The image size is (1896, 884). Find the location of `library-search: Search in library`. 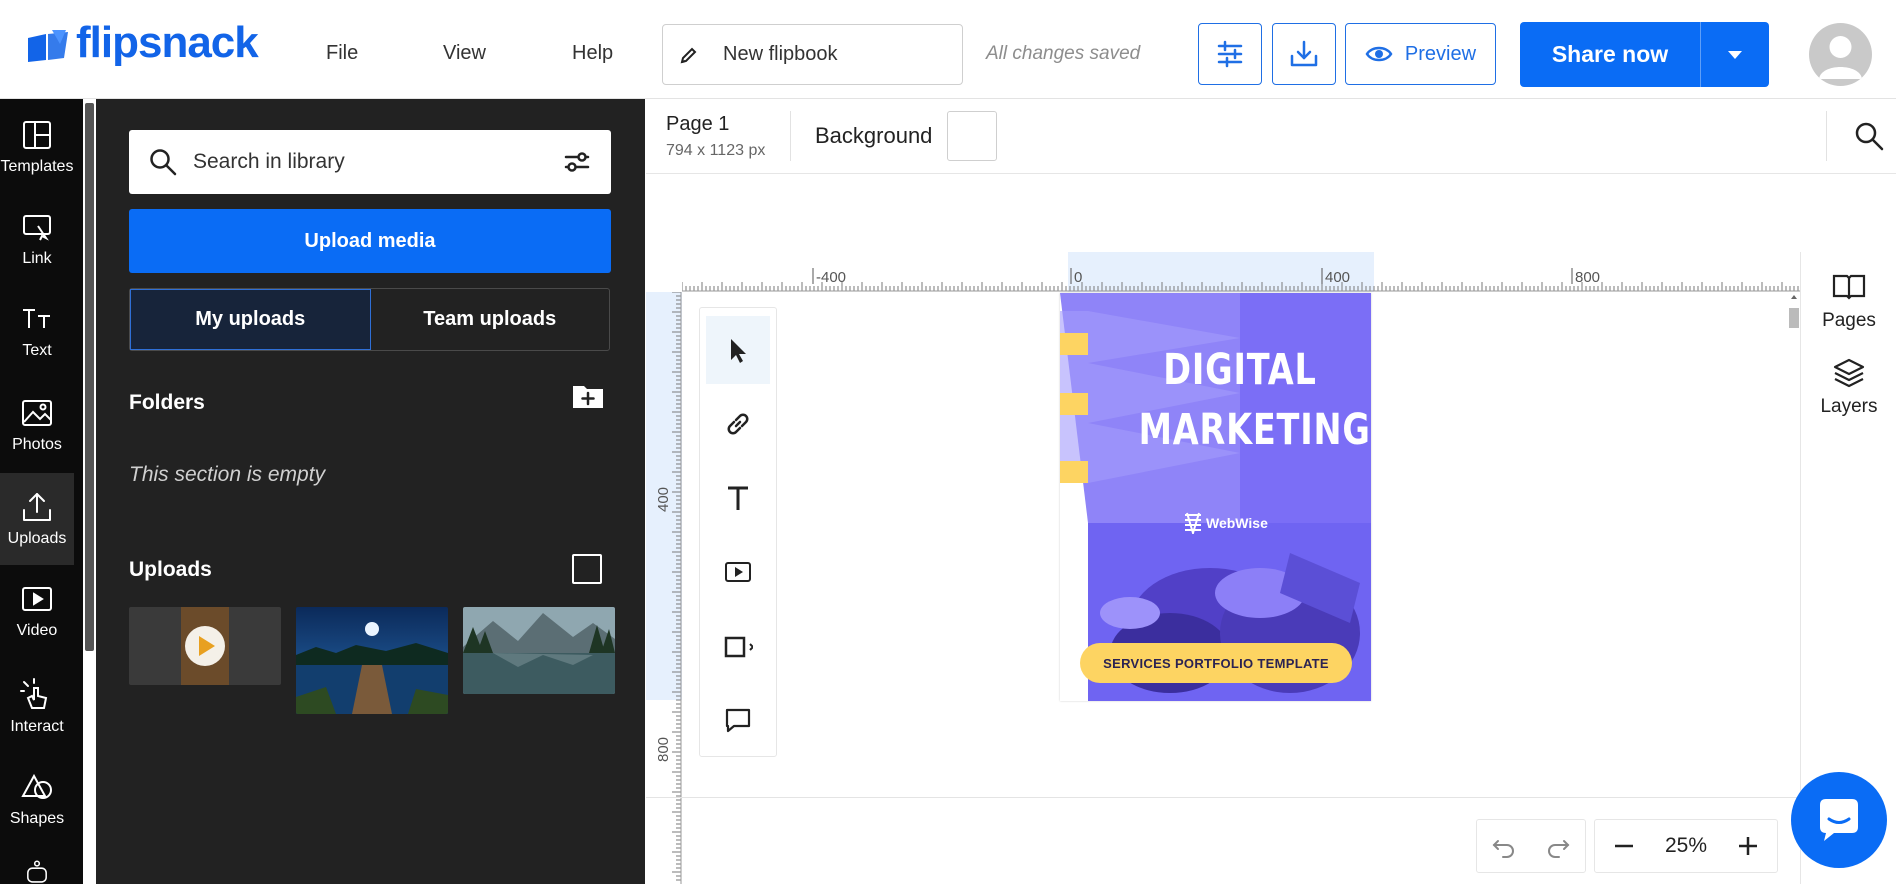

library-search: Search in library is located at coordinates (370, 162).